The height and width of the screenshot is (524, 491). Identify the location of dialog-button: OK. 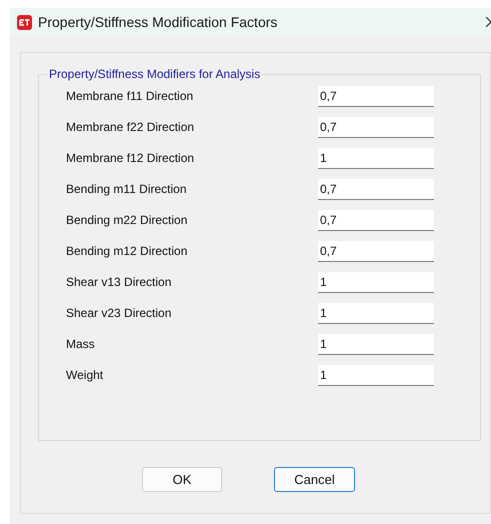
(182, 479).